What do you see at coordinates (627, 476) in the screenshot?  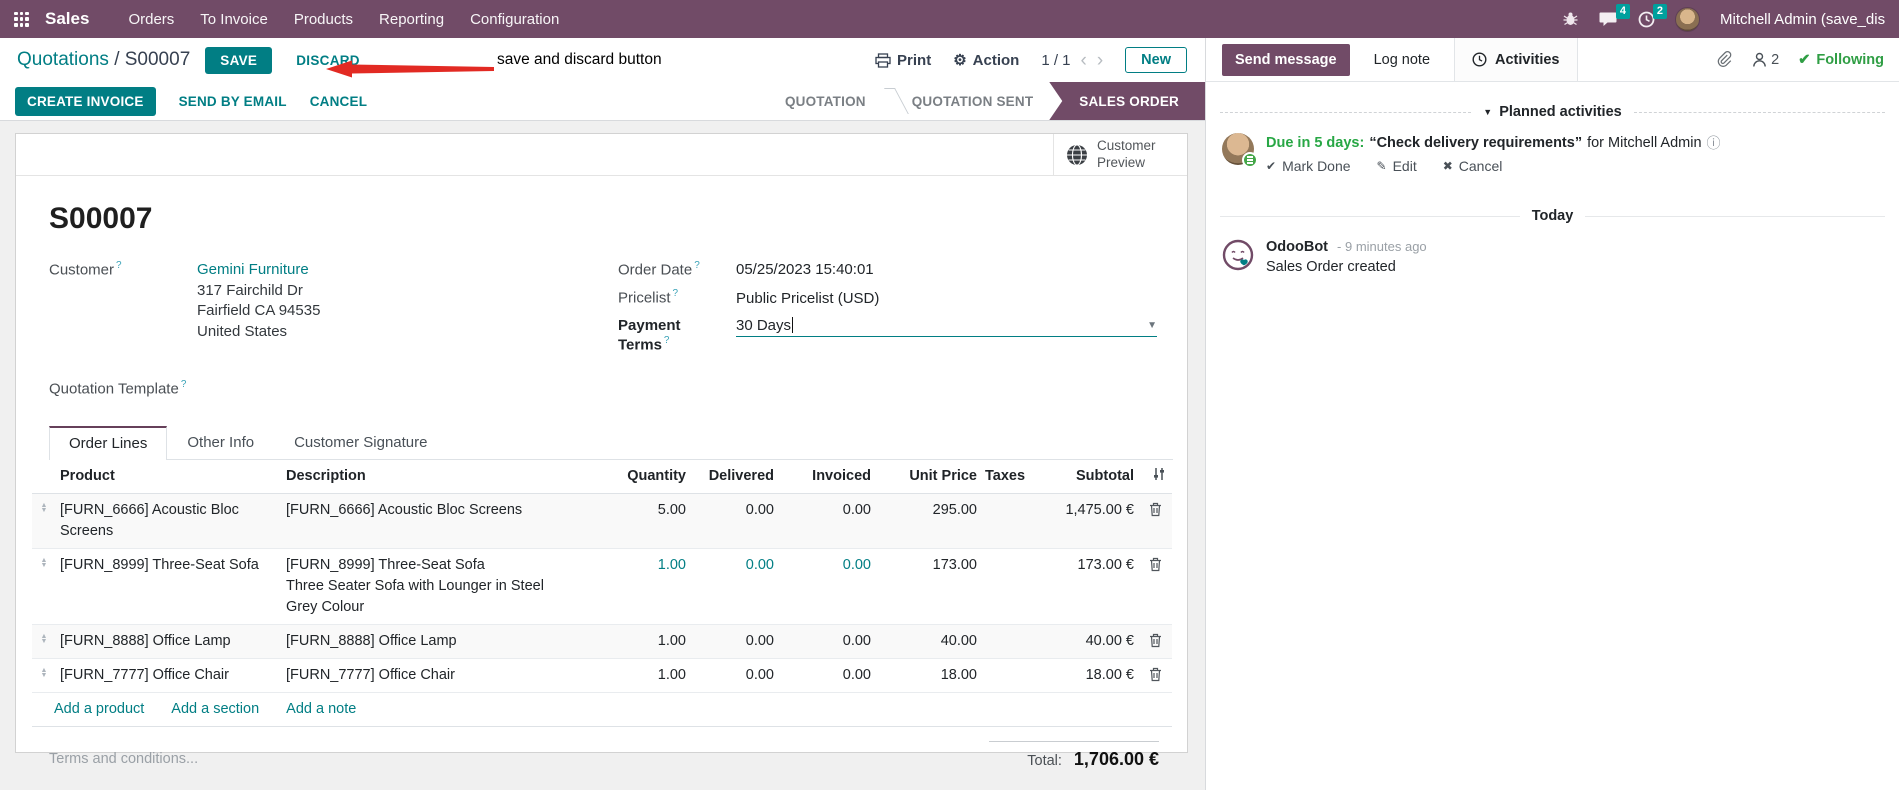 I see `col-quantity: Quantity` at bounding box center [627, 476].